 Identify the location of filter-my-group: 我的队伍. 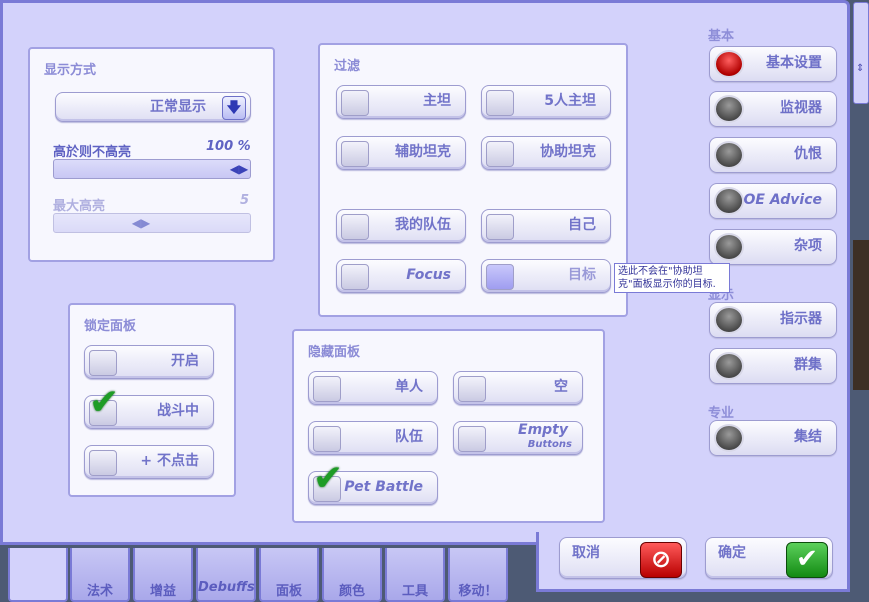
(401, 226).